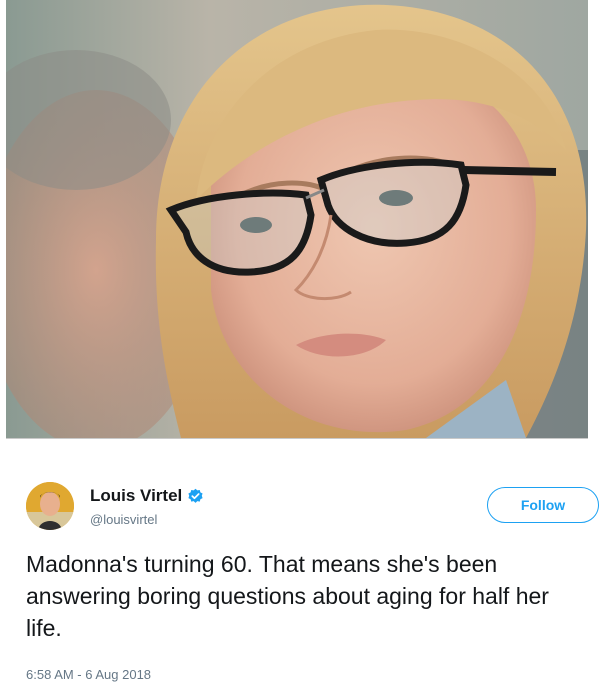 Image resolution: width=600 pixels, height=688 pixels. Describe the element at coordinates (297, 438) in the screenshot. I see `photo-divider` at that location.